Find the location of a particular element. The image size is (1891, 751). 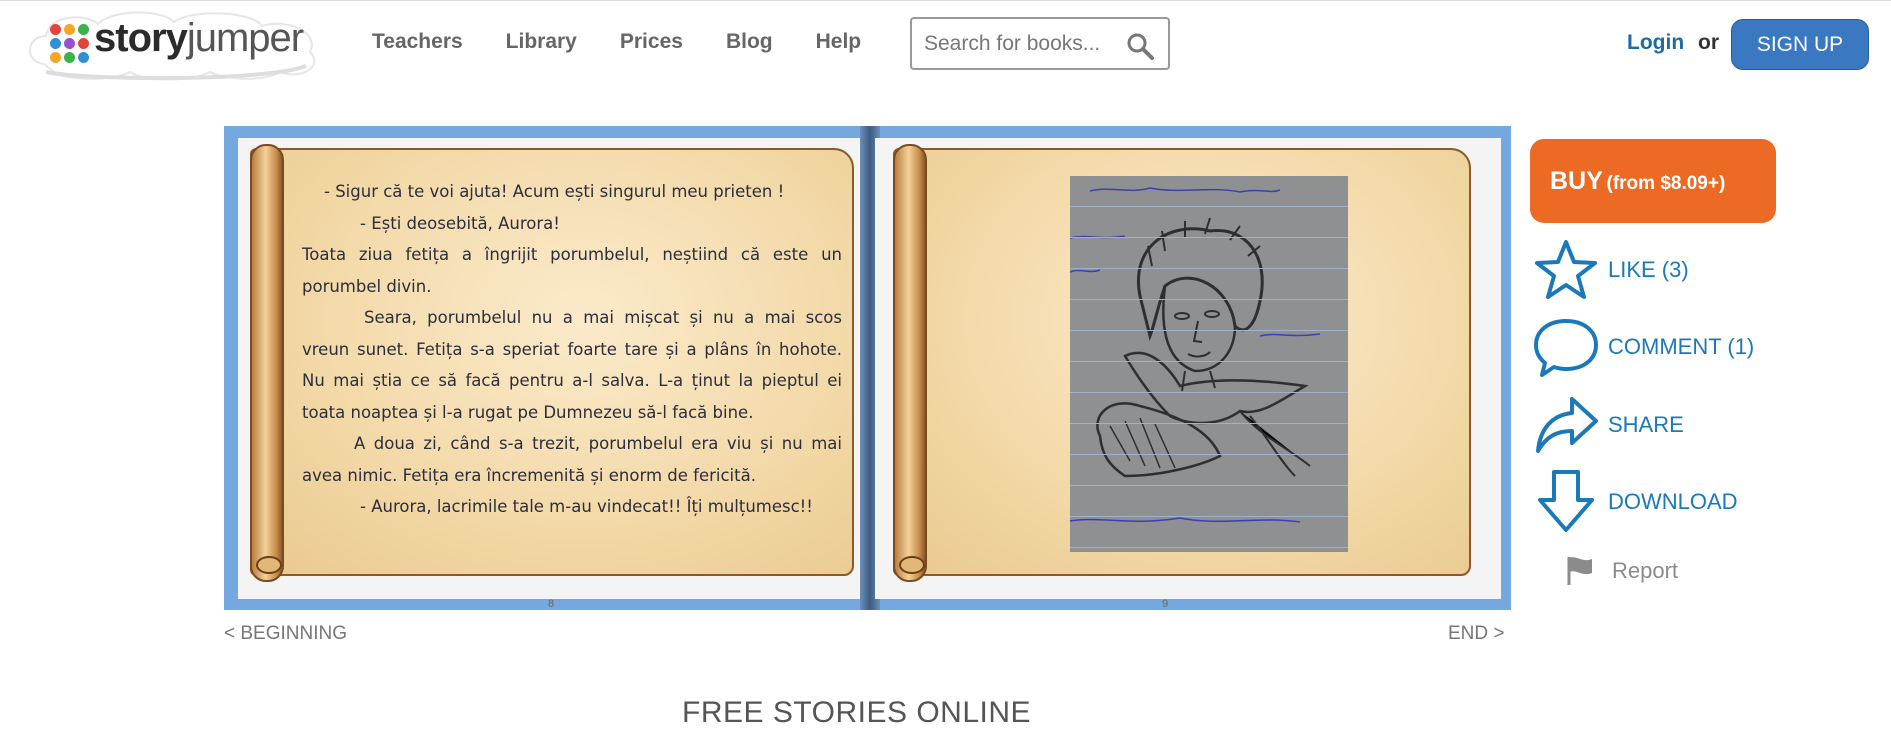

flag-icon is located at coordinates (1579, 571).